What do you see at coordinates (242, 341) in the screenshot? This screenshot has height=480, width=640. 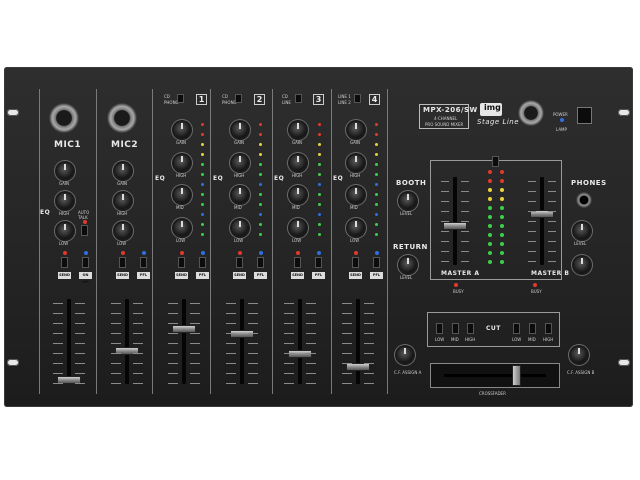 I see `ch2-fader-slot` at bounding box center [242, 341].